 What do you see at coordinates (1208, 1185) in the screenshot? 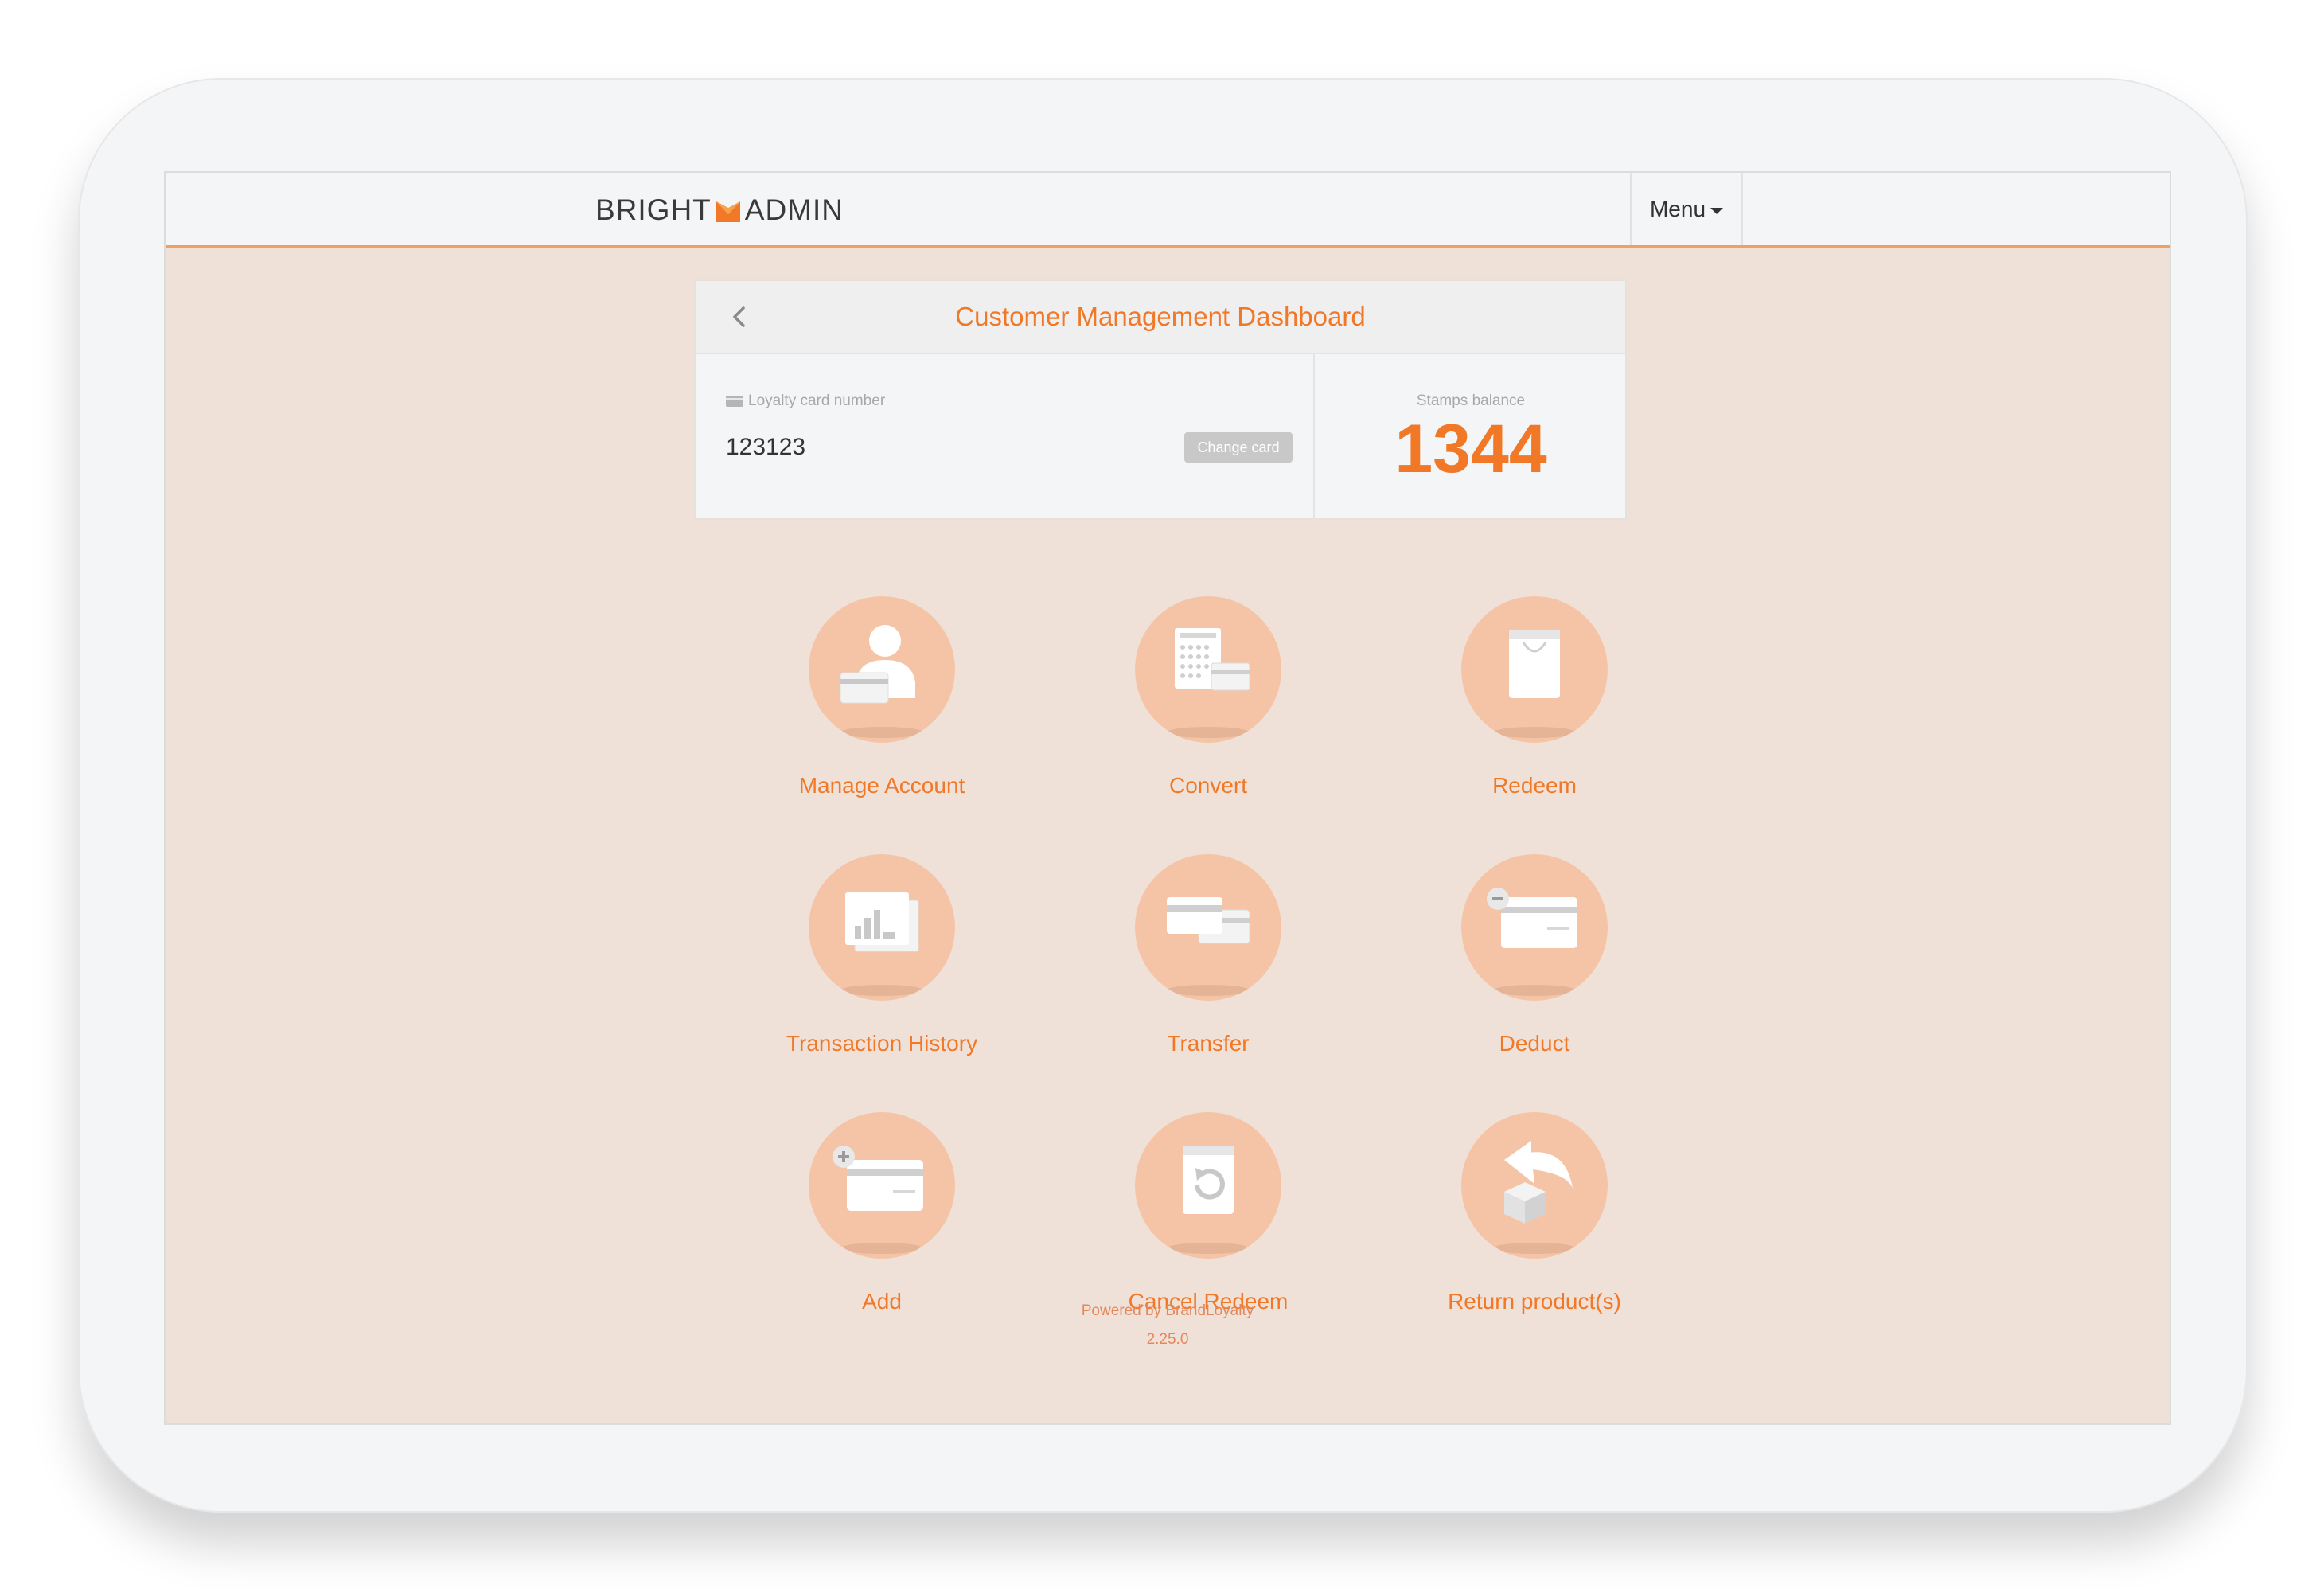
I see `cancel-redeem-icon` at bounding box center [1208, 1185].